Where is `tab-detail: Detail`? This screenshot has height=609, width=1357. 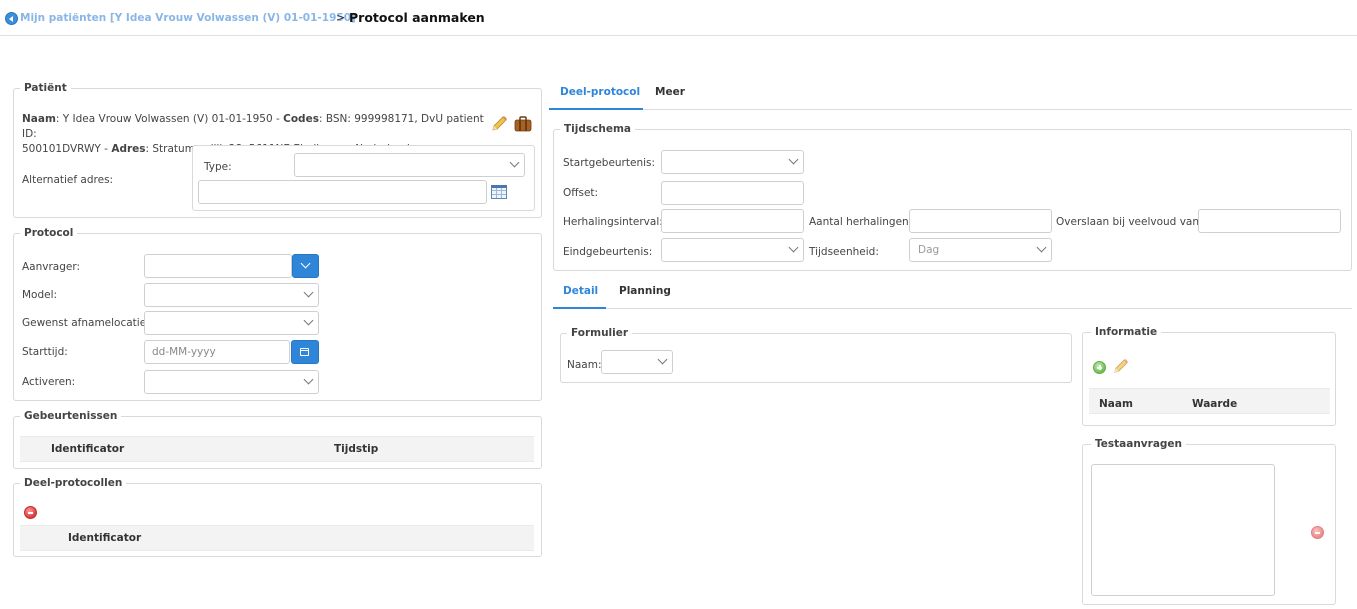 tab-detail: Detail is located at coordinates (580, 291).